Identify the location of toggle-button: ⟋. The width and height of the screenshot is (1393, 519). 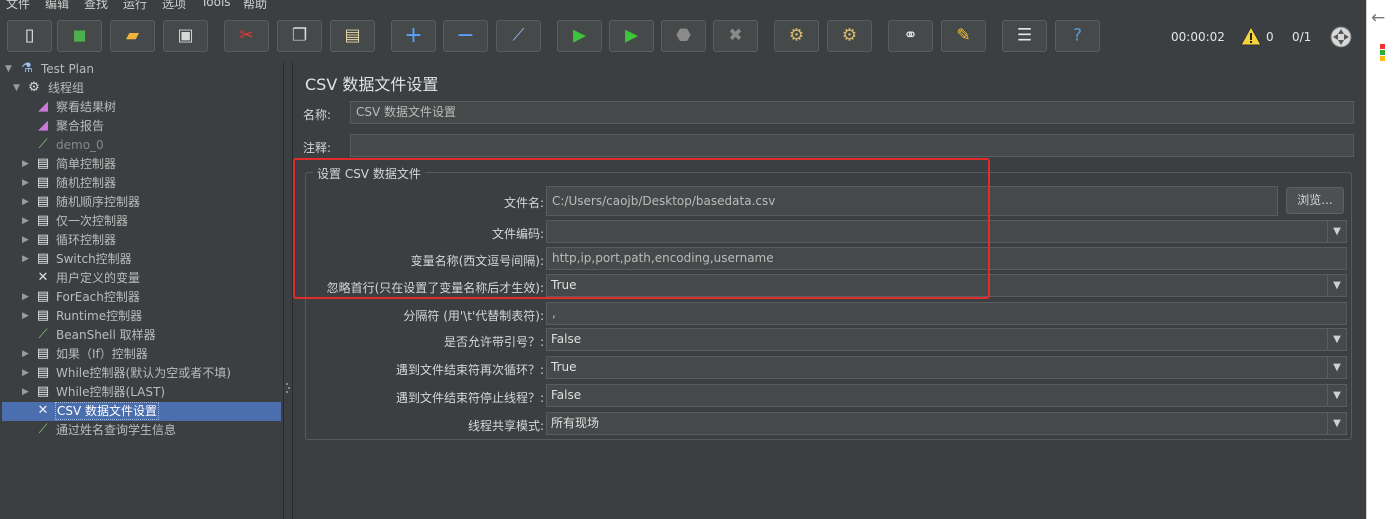
(518, 36).